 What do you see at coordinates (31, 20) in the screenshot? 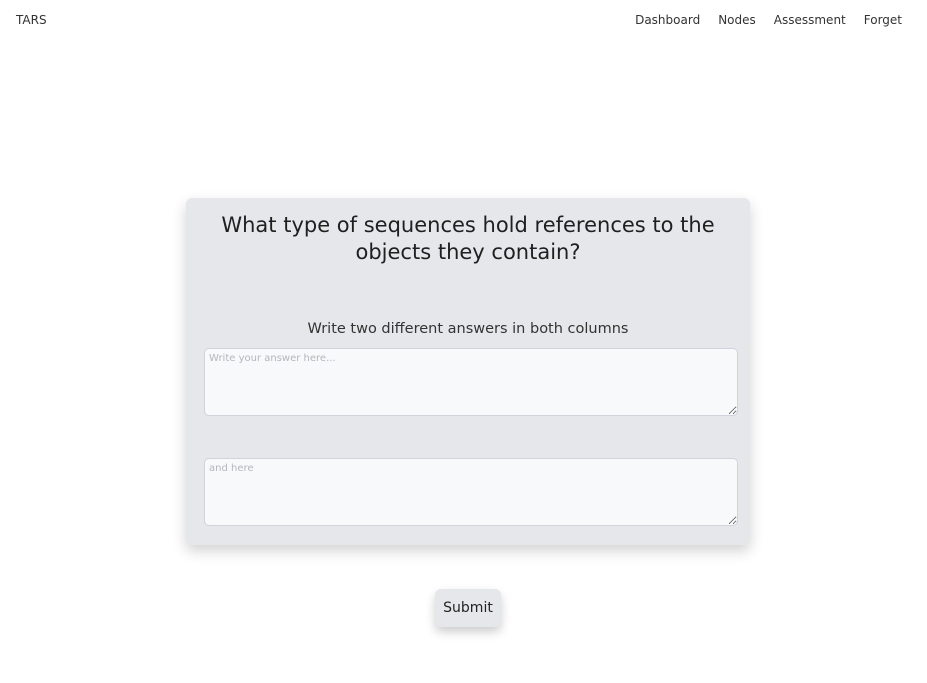
I see `brand-link: TARS` at bounding box center [31, 20].